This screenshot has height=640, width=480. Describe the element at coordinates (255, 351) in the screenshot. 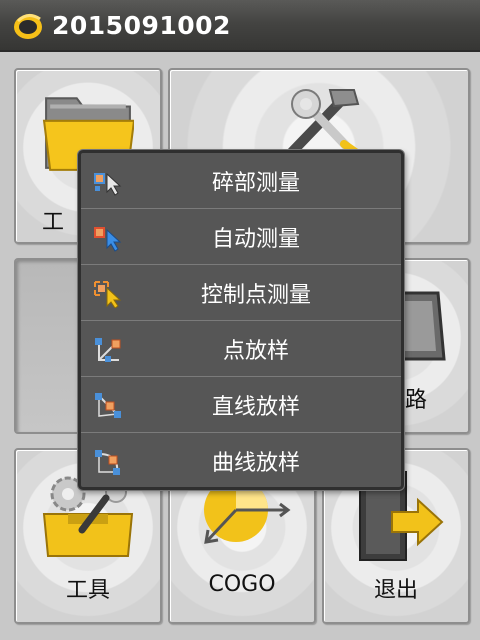

I see `menu-item-label: 点放样` at that location.